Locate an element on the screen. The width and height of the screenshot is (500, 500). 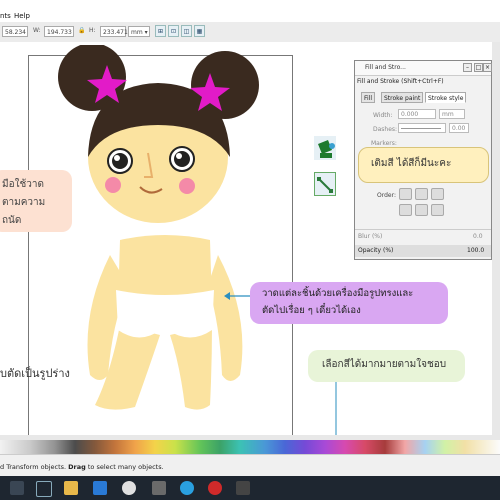
menu-item-objects: nts is located at coordinates (5, 16).